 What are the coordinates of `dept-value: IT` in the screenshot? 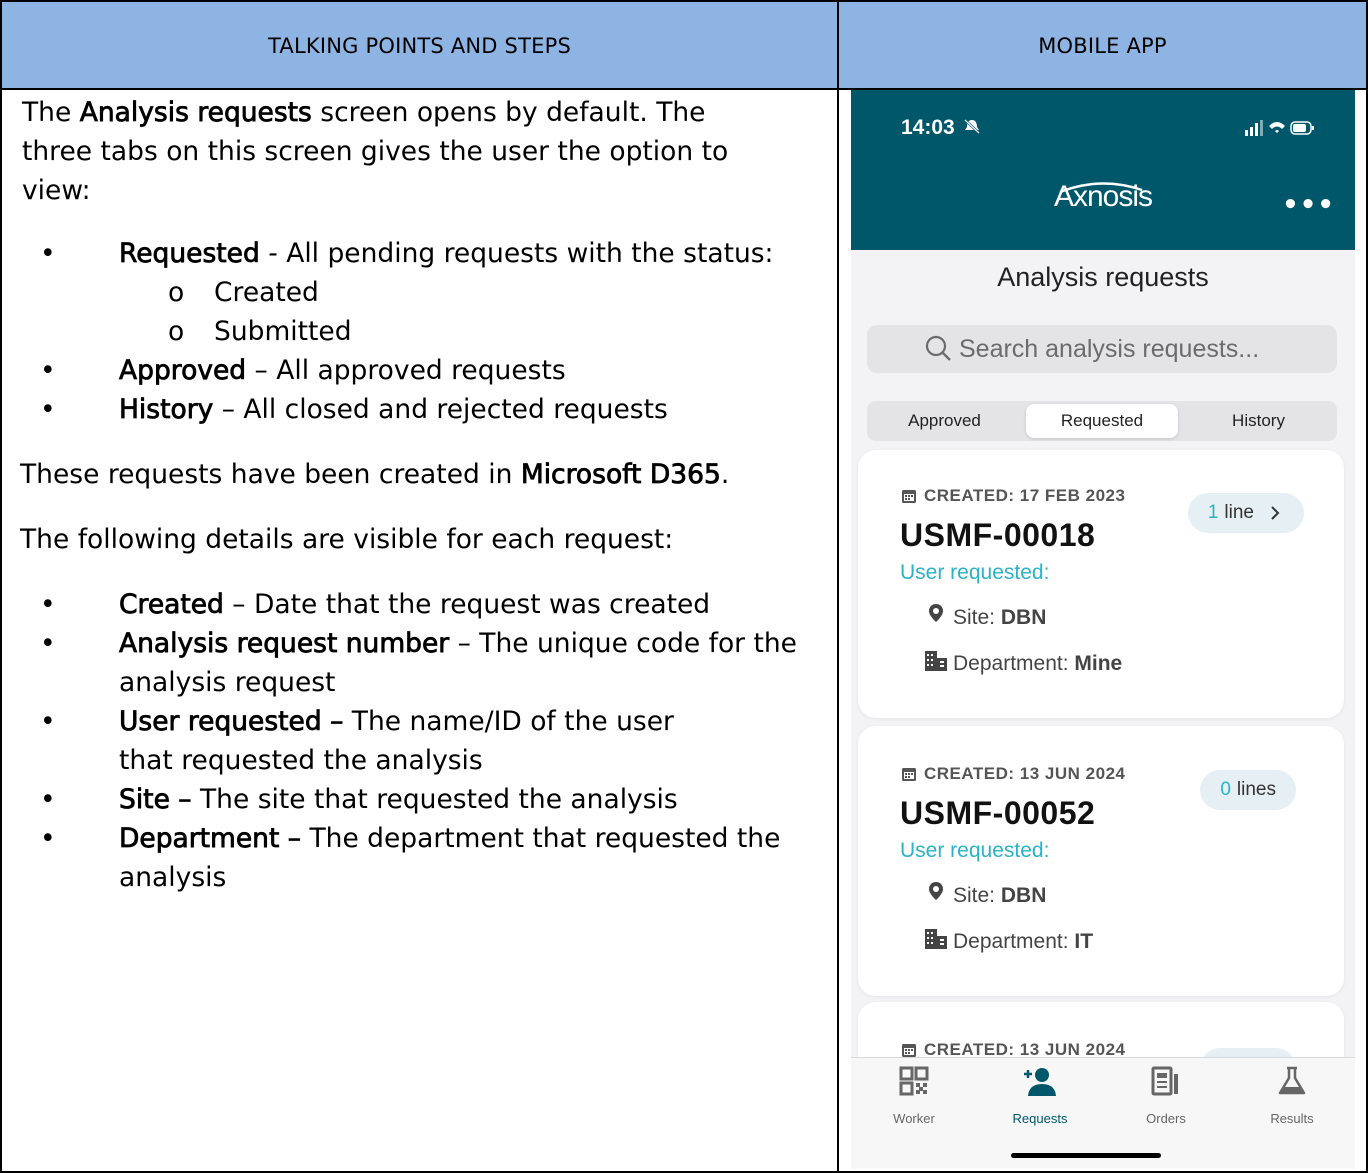 It's located at (1084, 941).